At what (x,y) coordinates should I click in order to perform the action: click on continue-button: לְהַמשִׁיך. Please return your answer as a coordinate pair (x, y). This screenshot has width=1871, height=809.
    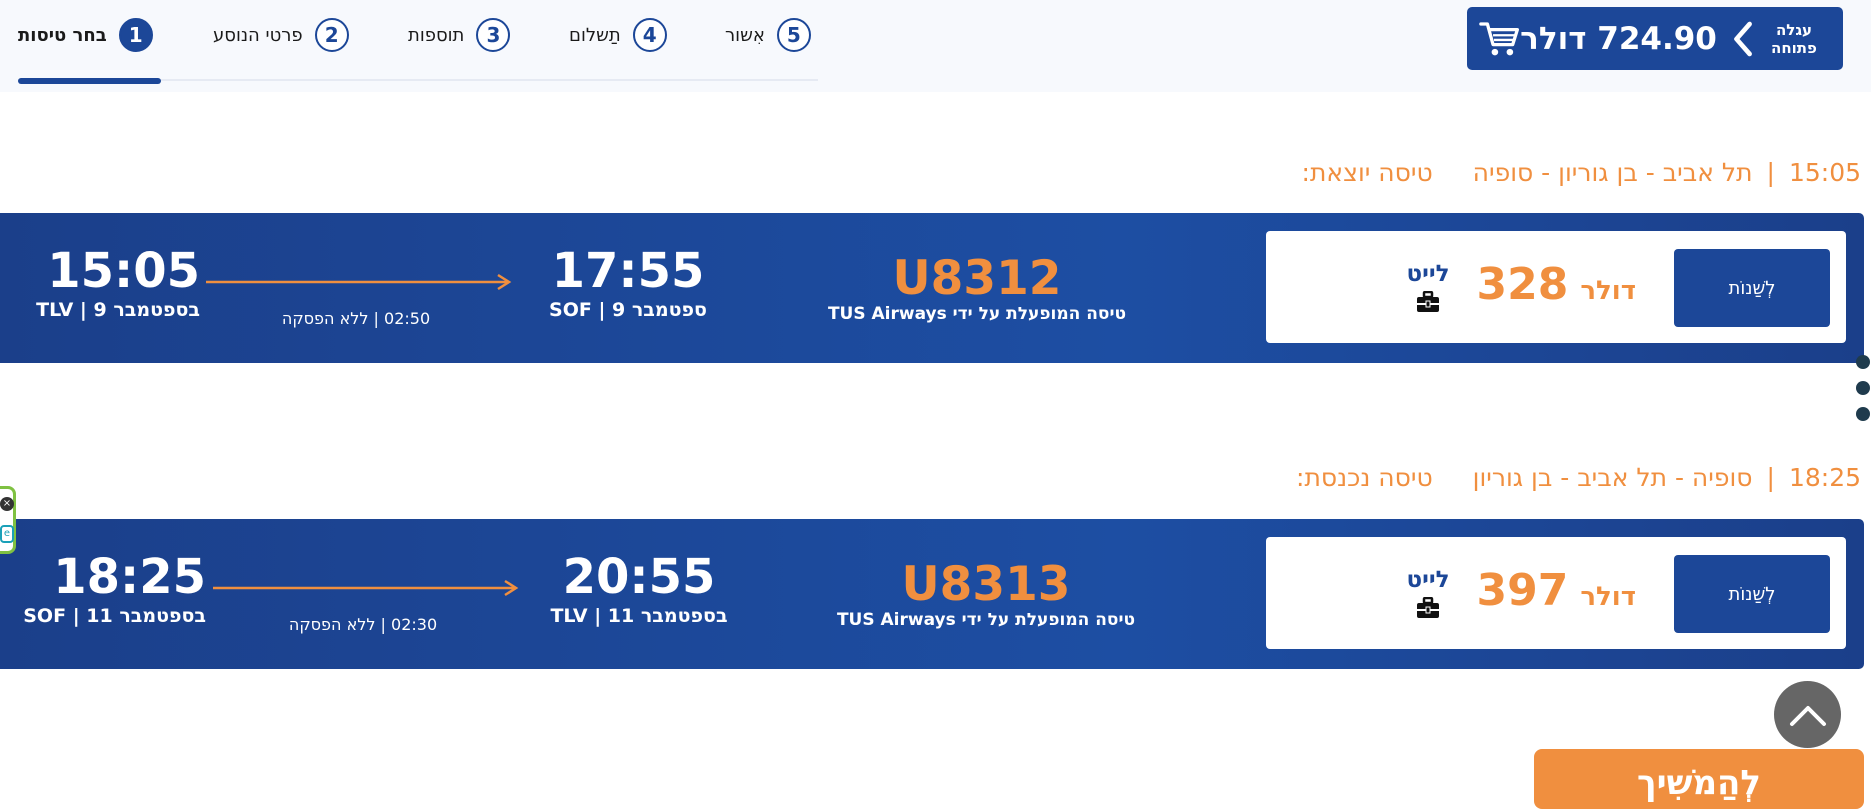
    Looking at the image, I should click on (1699, 779).